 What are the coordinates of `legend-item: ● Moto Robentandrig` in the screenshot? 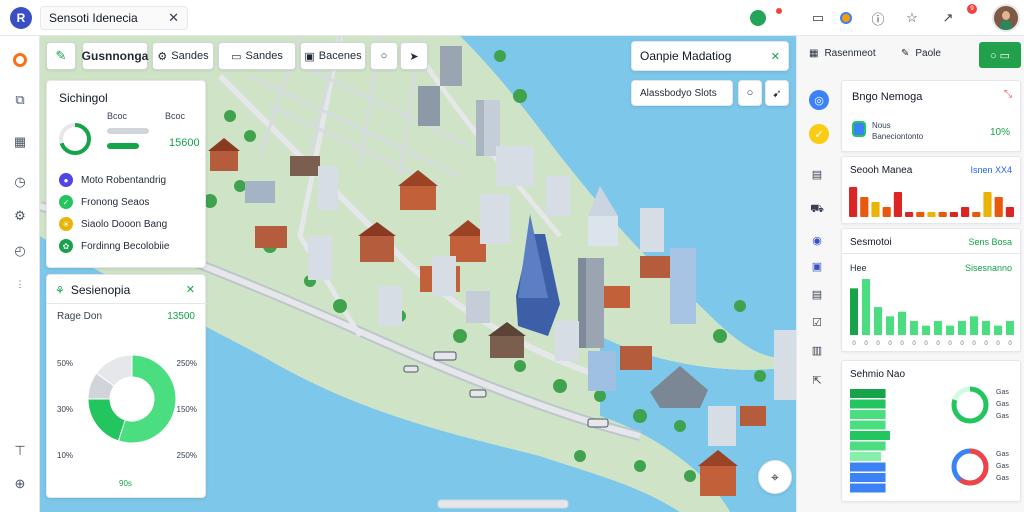 It's located at (112, 180).